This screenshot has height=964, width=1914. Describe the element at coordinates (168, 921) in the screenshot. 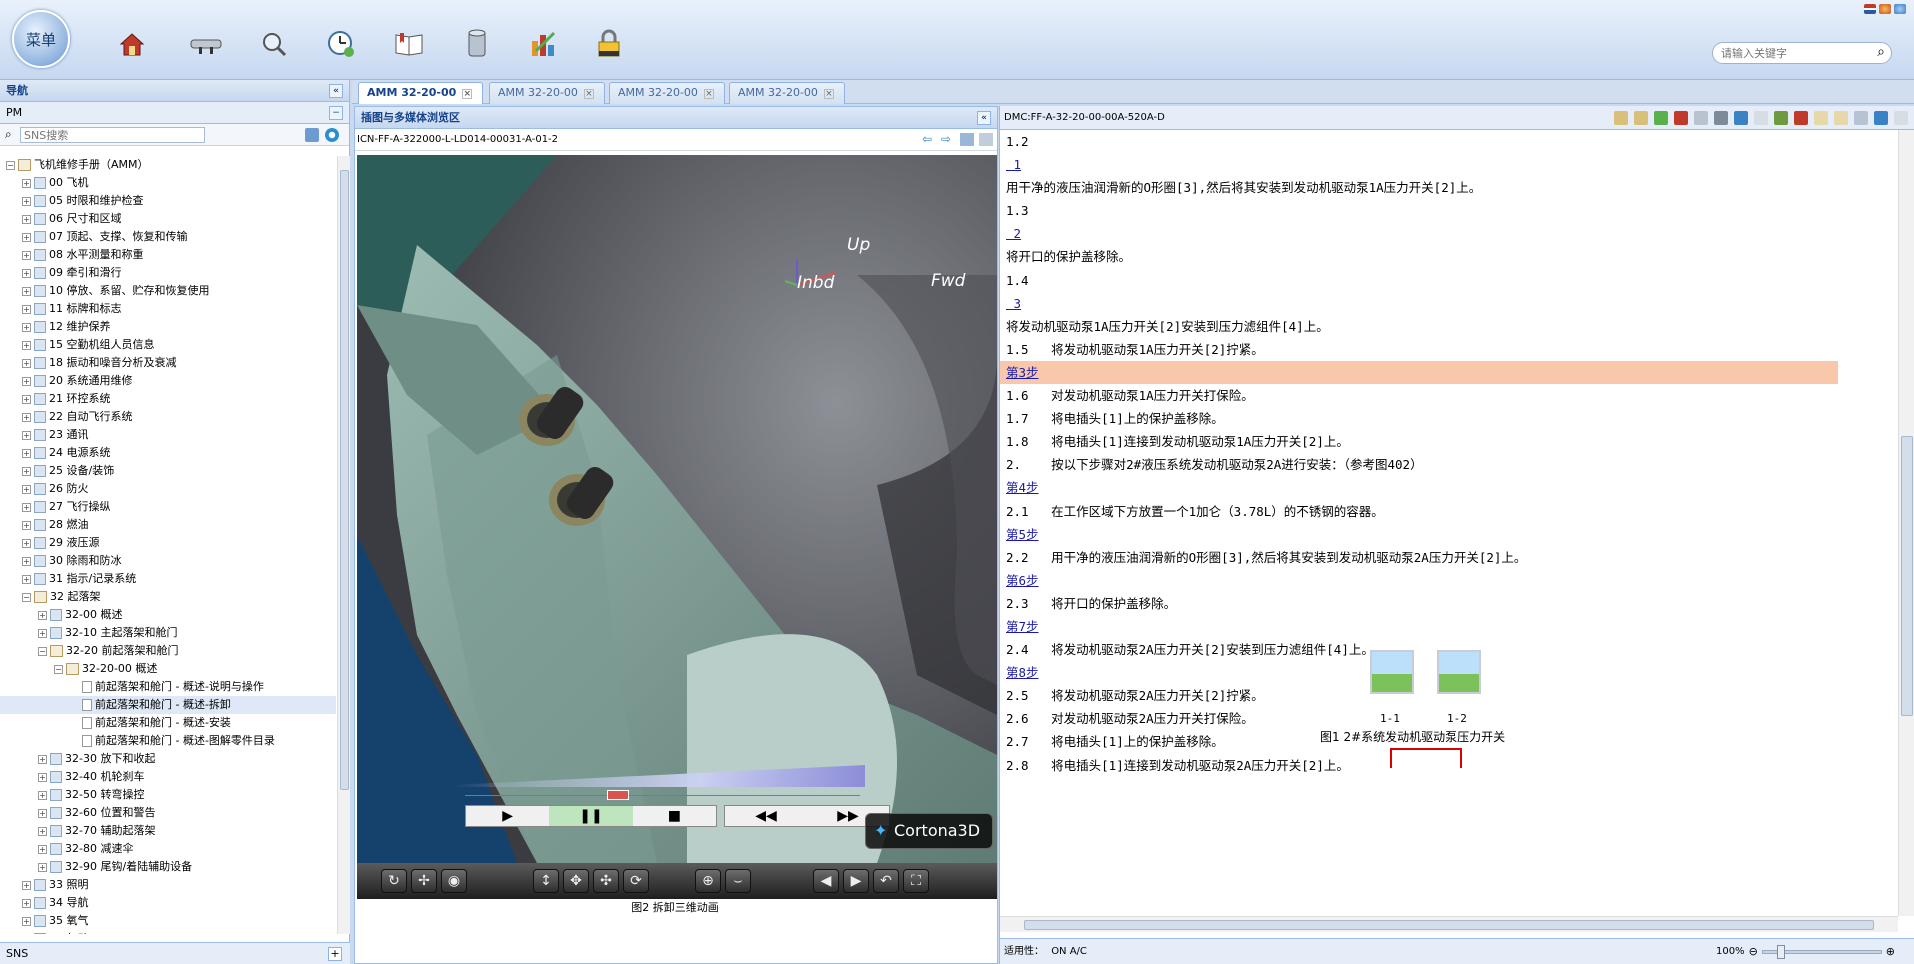

I see `tree-node: +35 氧气` at that location.